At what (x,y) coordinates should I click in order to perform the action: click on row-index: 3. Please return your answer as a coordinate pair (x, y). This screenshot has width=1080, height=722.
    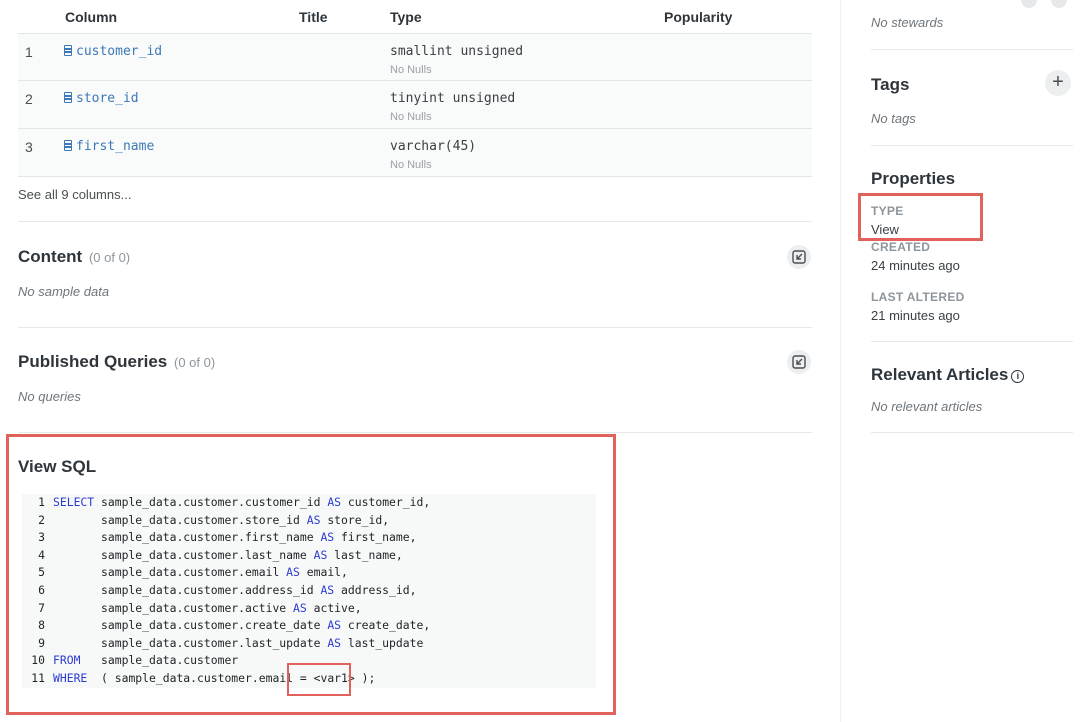
    Looking at the image, I should click on (29, 147).